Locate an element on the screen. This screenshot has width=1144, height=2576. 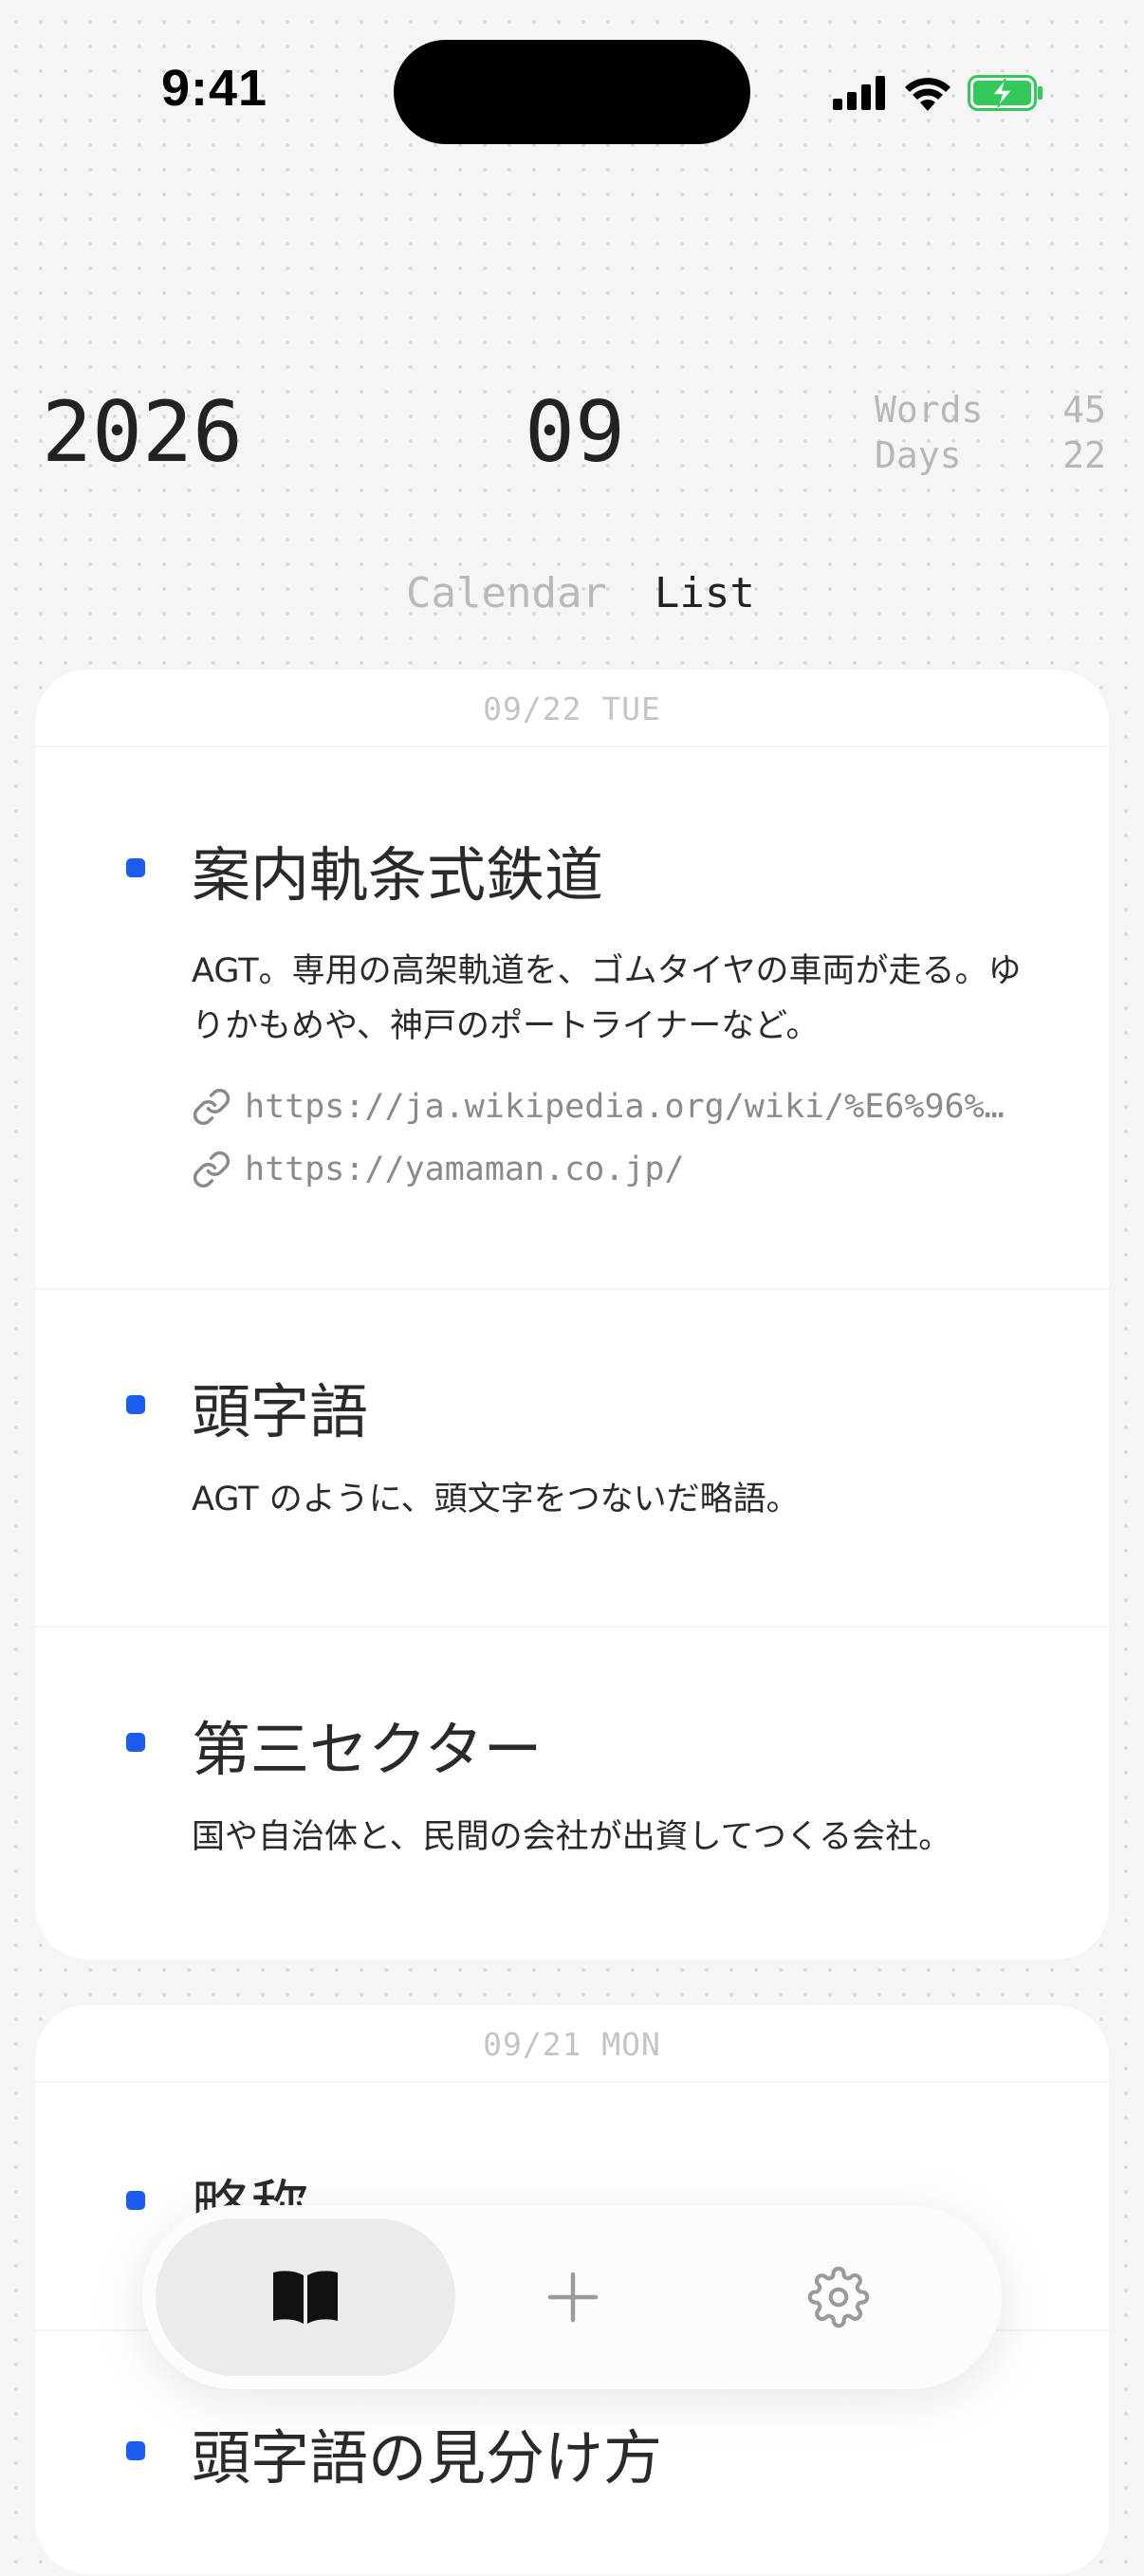
tab-list: List is located at coordinates (705, 593).